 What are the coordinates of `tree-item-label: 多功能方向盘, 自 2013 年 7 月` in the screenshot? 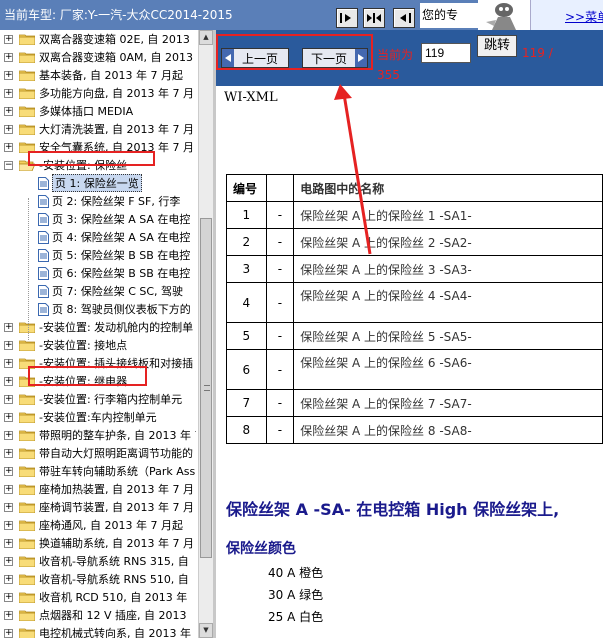 It's located at (116, 93).